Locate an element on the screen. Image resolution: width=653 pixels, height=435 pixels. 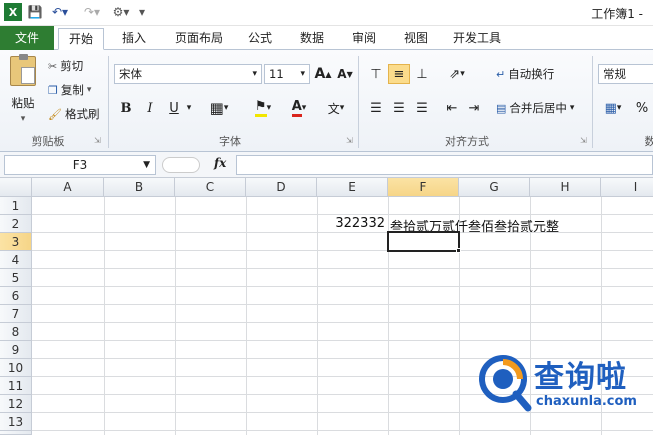
row-header-1: 1 is located at coordinates (16, 206).